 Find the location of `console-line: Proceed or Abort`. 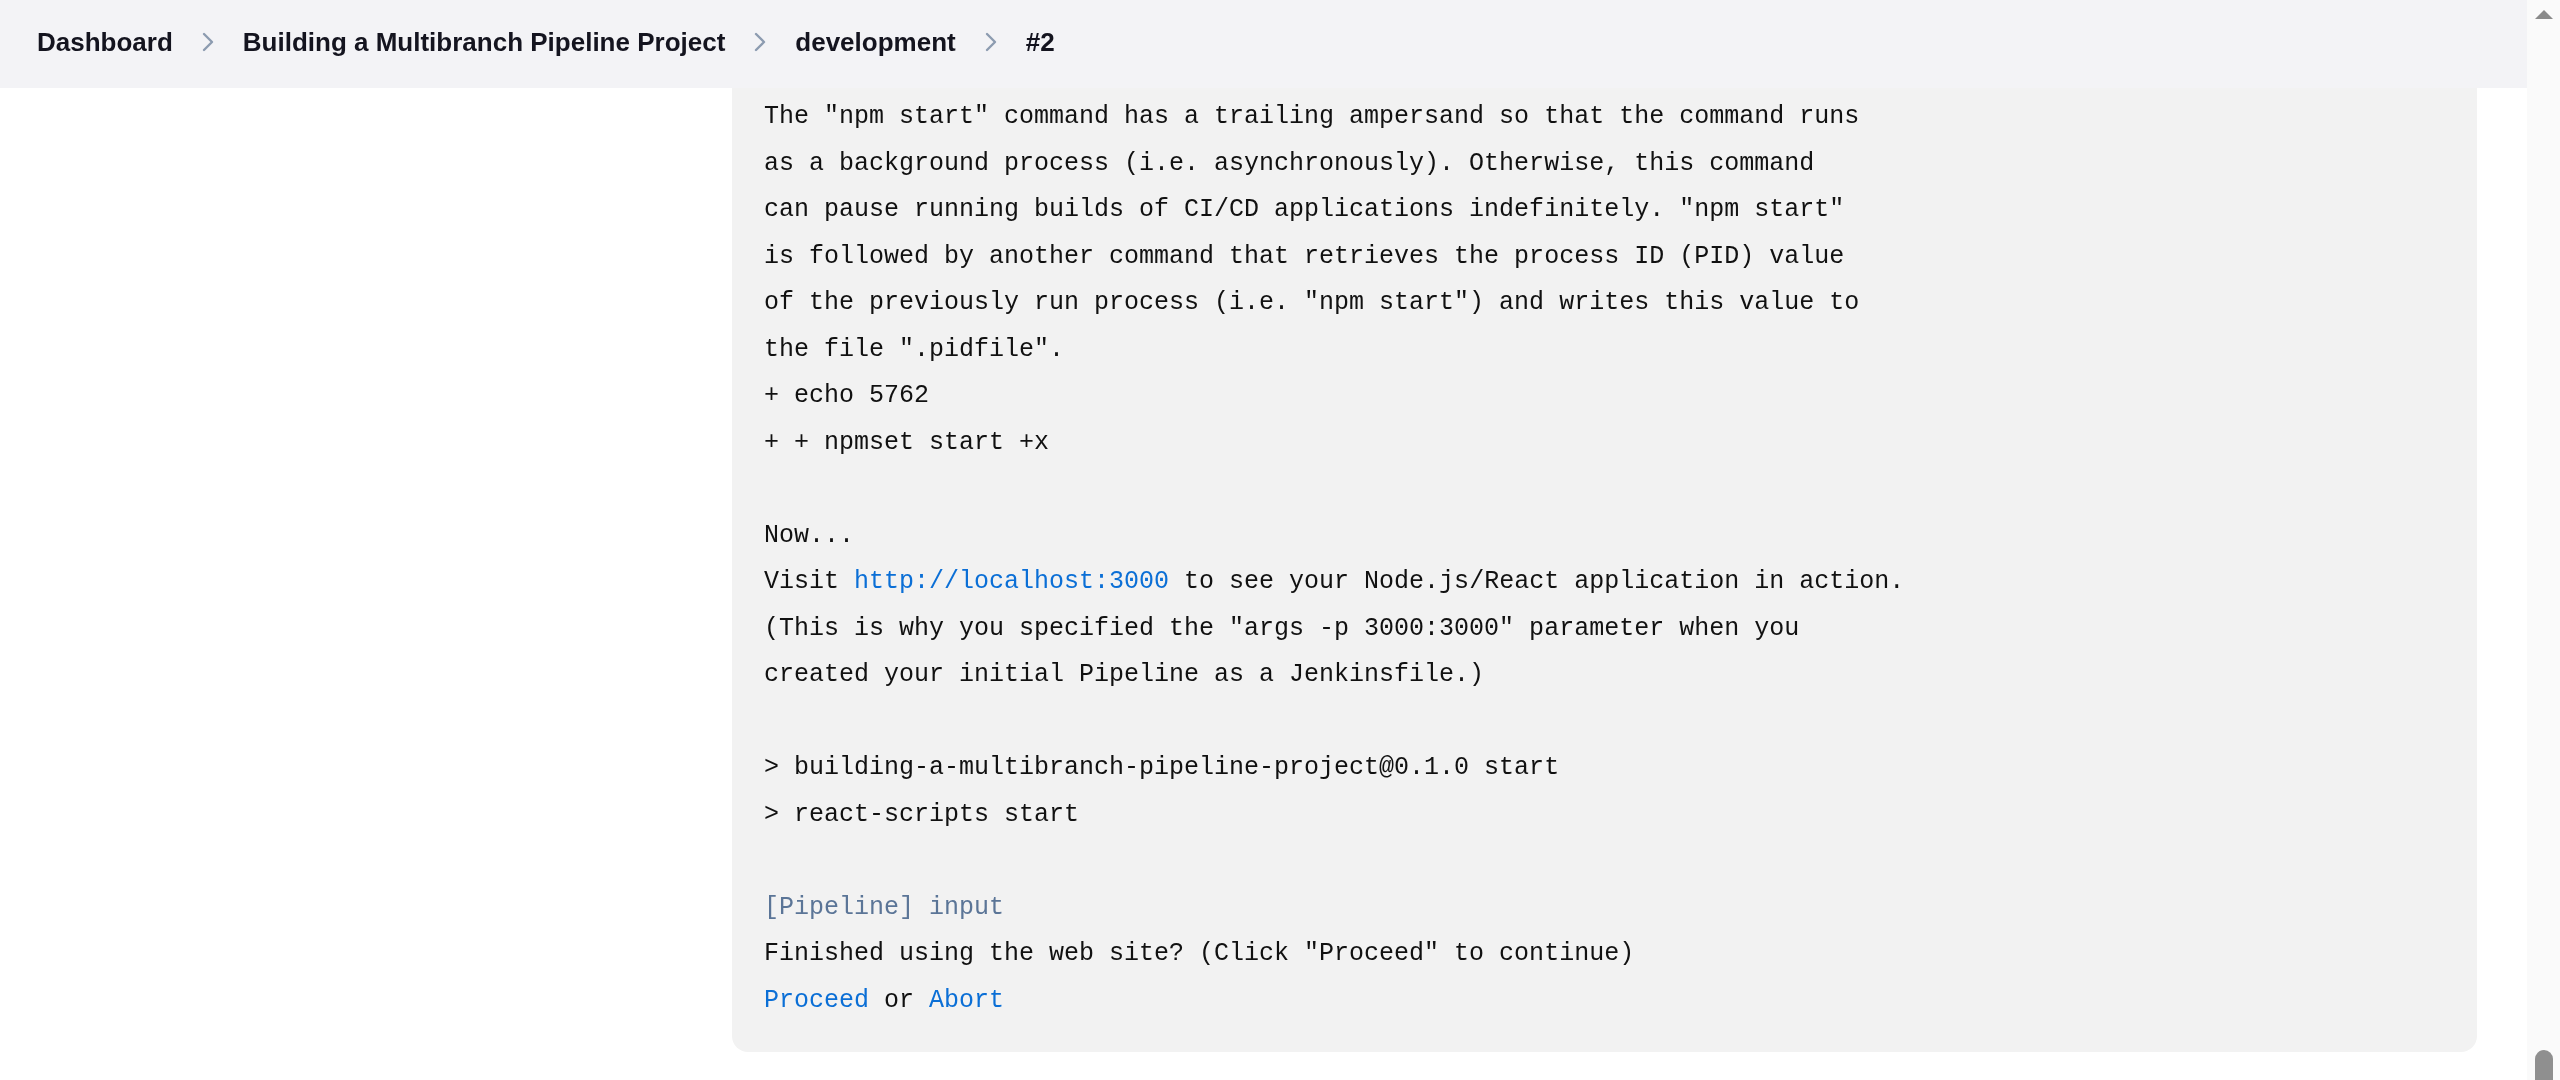

console-line: Proceed or Abort is located at coordinates (884, 1000).